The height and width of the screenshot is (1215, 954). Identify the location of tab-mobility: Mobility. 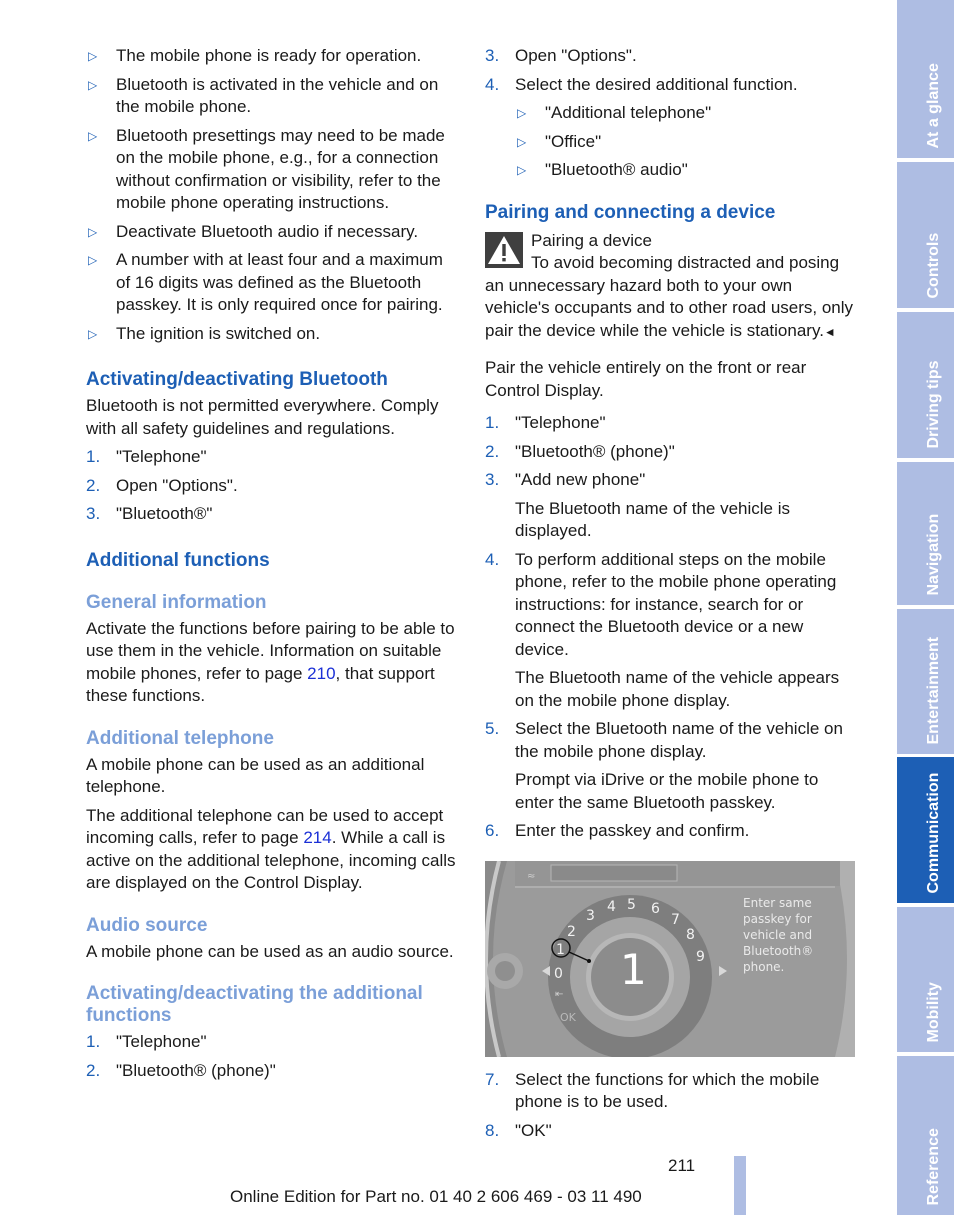
(925, 979).